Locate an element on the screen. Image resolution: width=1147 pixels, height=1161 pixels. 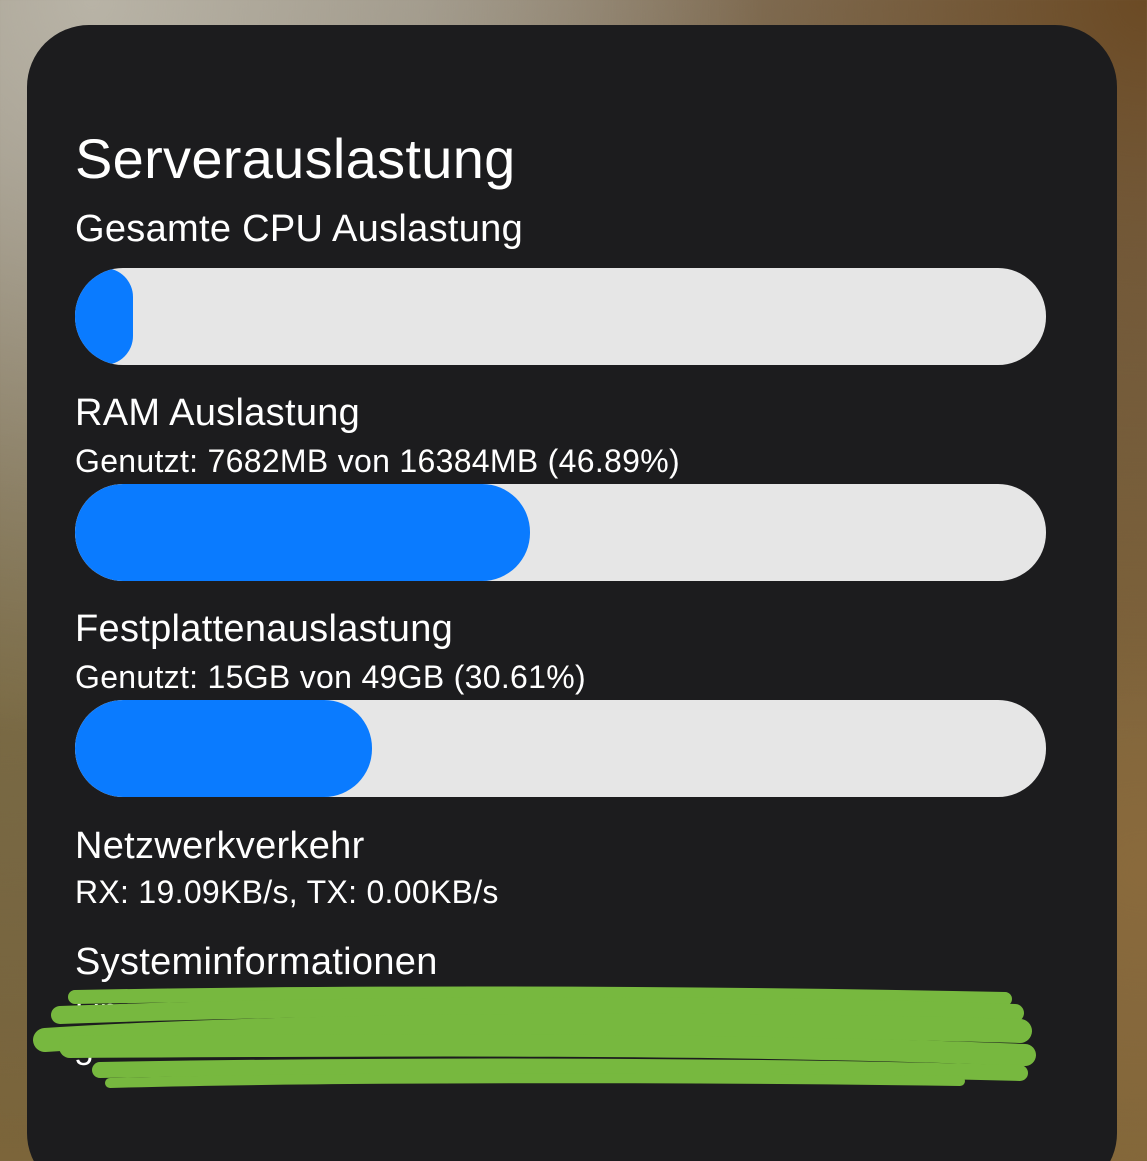
system-info-label: Systeminformationen is located at coordinates (256, 962).